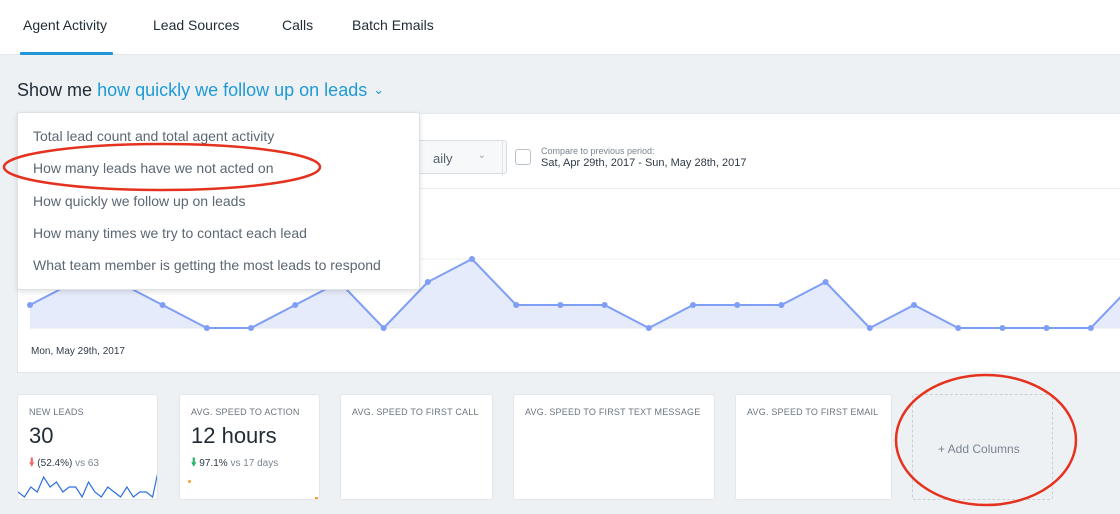 The width and height of the screenshot is (1120, 514). I want to click on menu-item-leads-not-acted-on: How many leads have we not acted on, so click(153, 168).